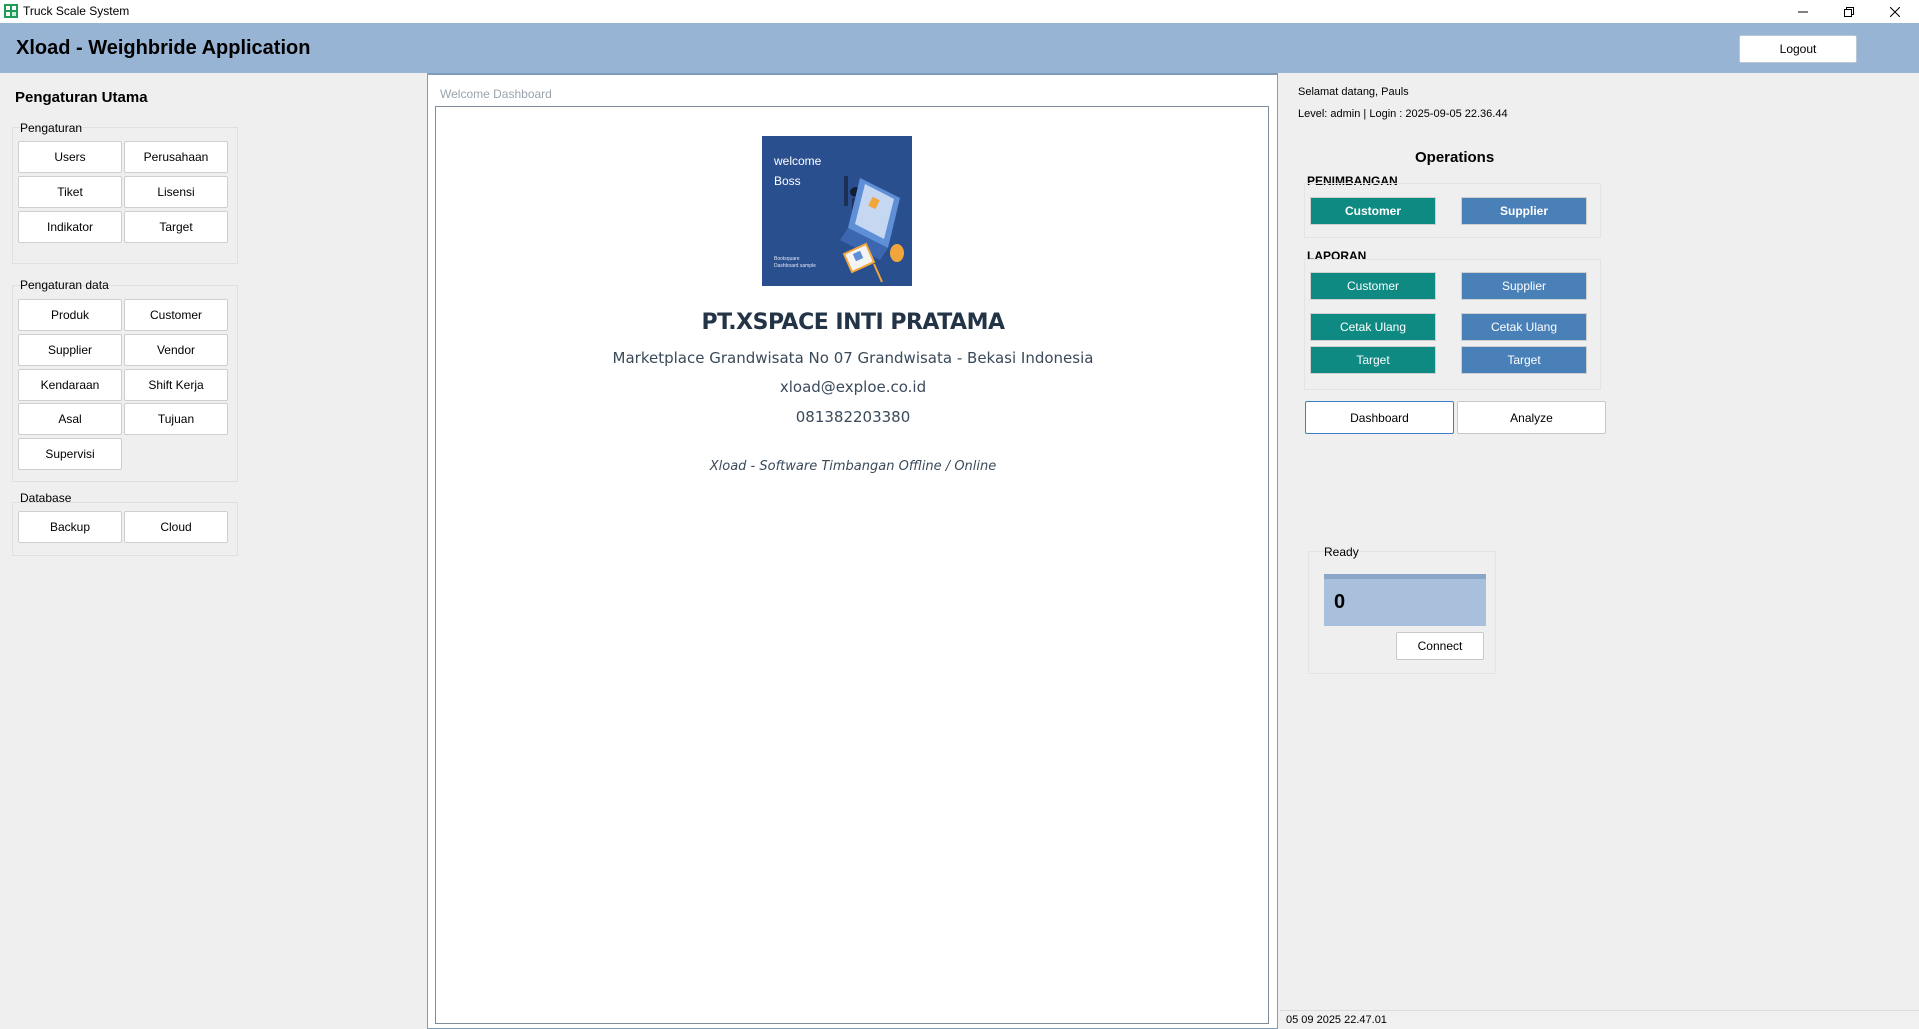 The height and width of the screenshot is (1029, 1919). Describe the element at coordinates (176, 419) in the screenshot. I see `tujuan-button: Tujuan` at that location.